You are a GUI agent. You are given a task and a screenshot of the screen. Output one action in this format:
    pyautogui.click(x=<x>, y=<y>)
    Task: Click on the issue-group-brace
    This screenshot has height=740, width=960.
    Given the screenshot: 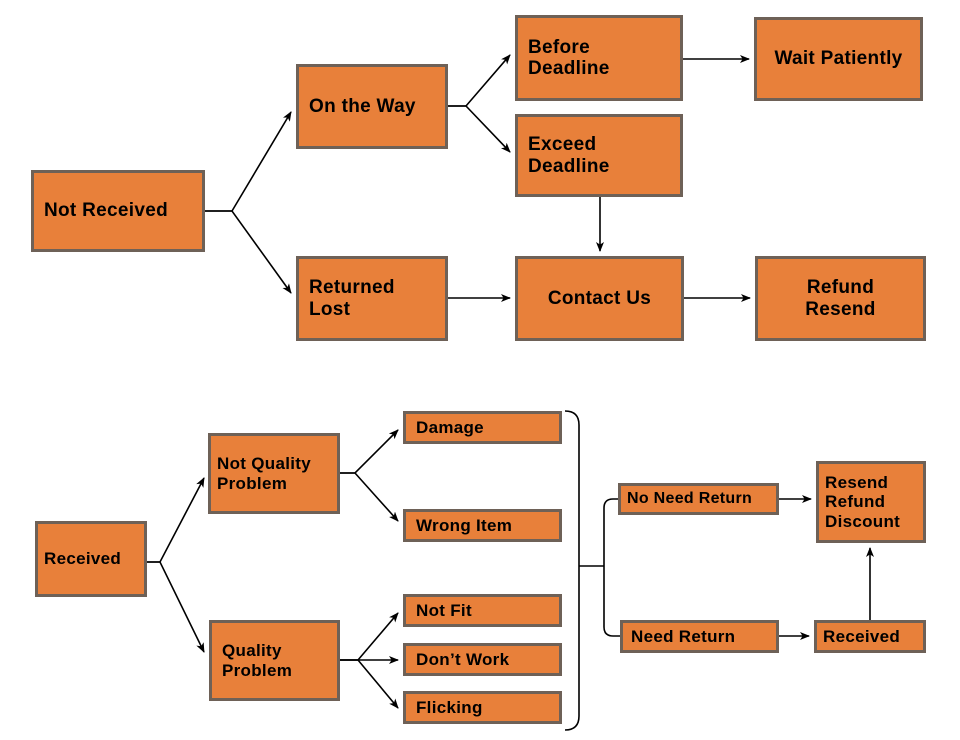 What is the action you would take?
    pyautogui.click(x=572, y=570)
    